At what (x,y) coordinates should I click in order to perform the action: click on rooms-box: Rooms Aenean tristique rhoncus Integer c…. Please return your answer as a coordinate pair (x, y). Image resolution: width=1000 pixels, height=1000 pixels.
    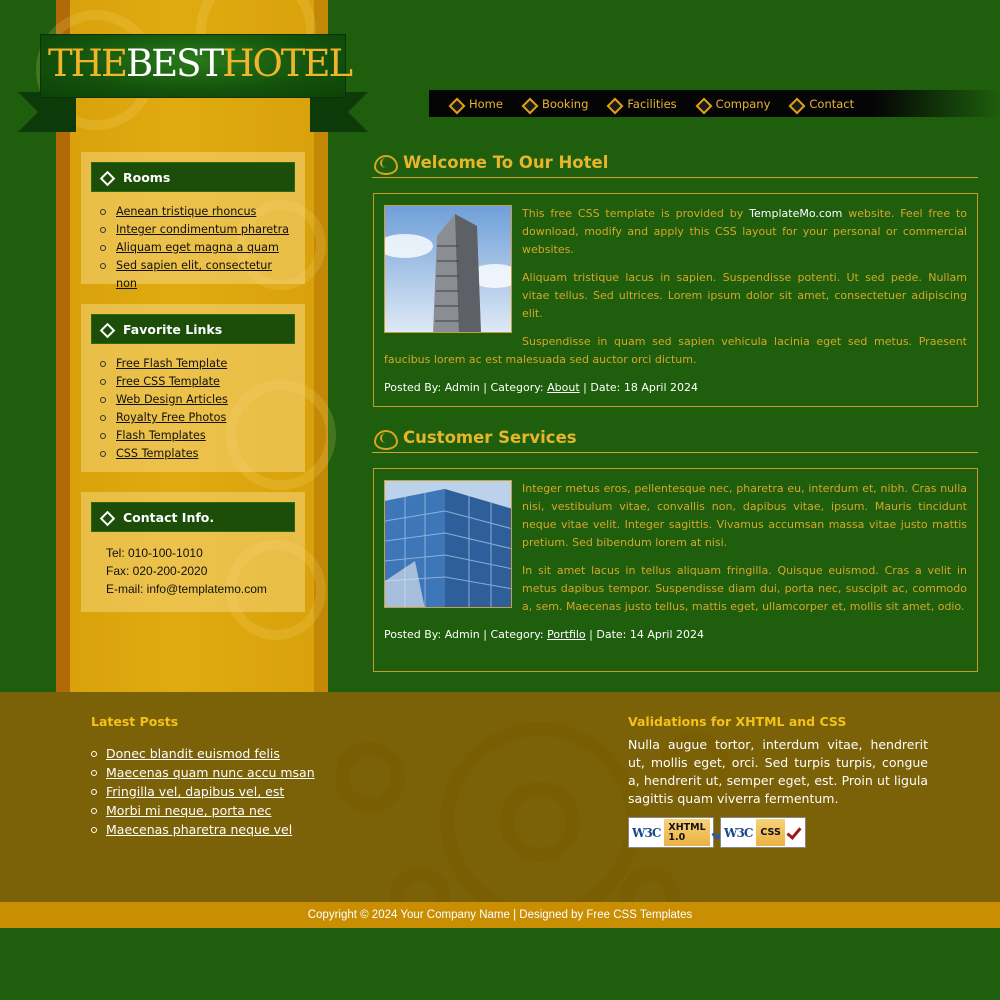
    Looking at the image, I should click on (193, 221).